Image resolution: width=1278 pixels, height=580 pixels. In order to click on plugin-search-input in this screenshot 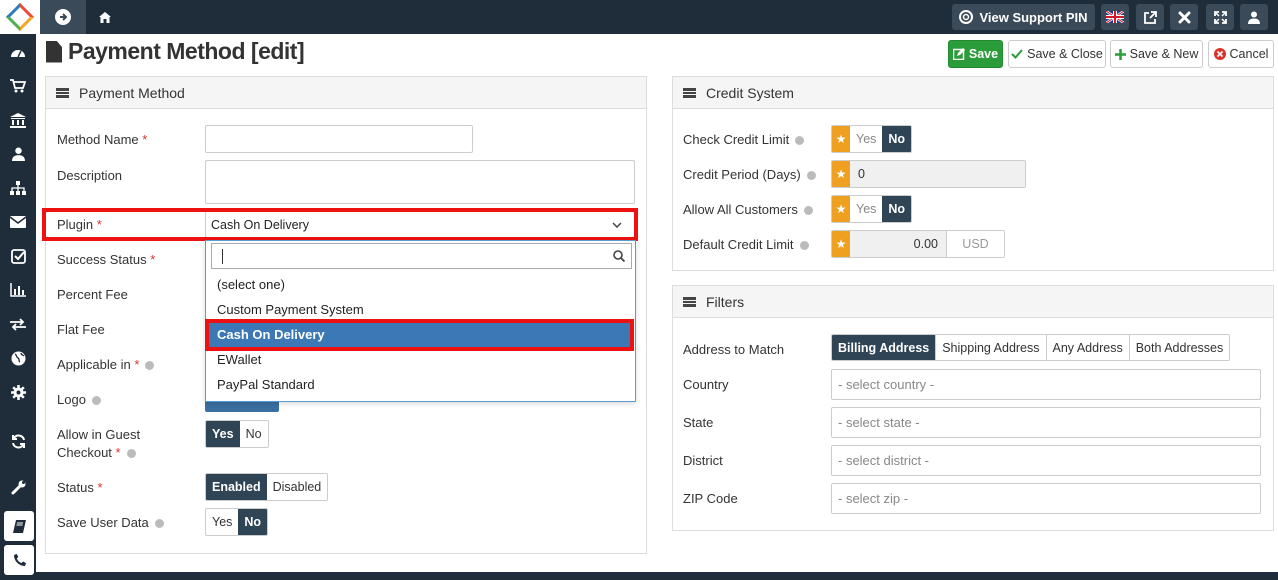, I will do `click(421, 256)`.